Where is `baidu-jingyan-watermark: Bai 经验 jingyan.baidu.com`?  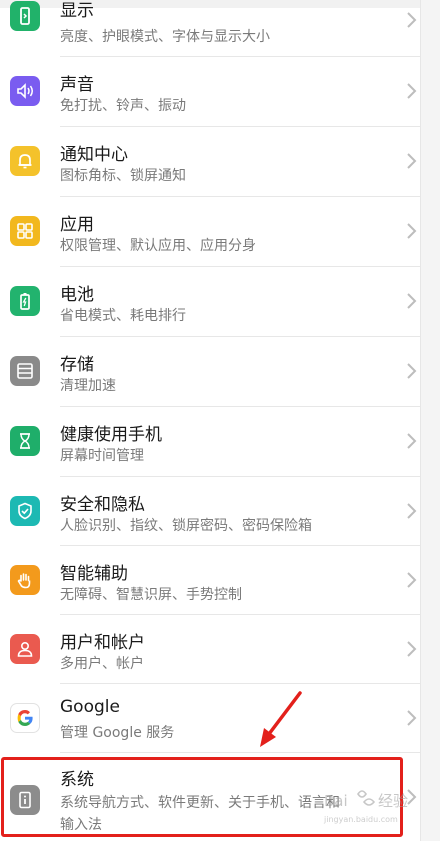 baidu-jingyan-watermark: Bai 经验 jingyan.baidu.com is located at coordinates (365, 807).